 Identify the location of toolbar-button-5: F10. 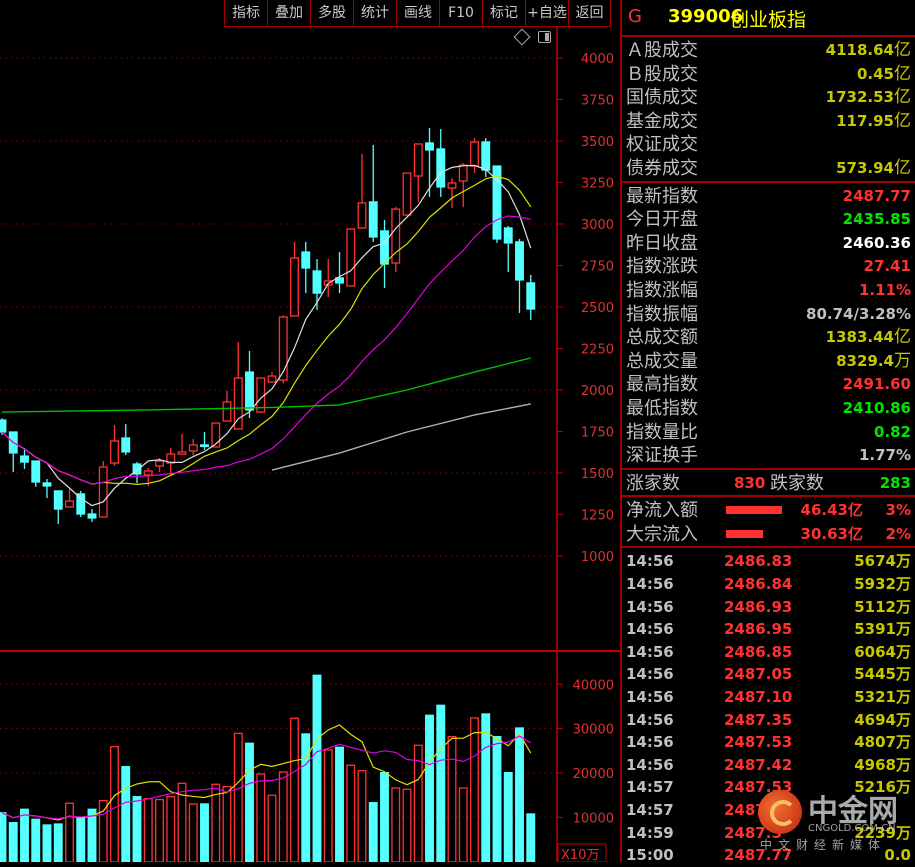
(460, 13).